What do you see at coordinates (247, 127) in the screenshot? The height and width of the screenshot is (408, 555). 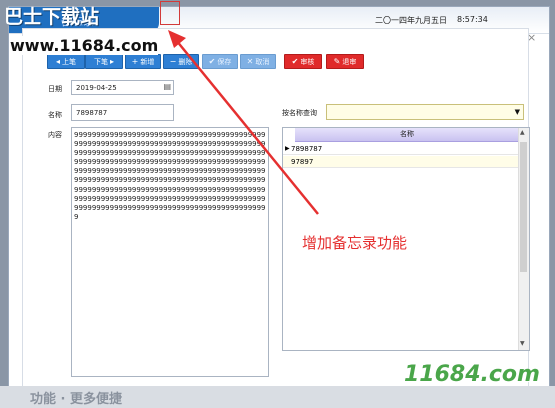 I see `arrow-shaft` at bounding box center [247, 127].